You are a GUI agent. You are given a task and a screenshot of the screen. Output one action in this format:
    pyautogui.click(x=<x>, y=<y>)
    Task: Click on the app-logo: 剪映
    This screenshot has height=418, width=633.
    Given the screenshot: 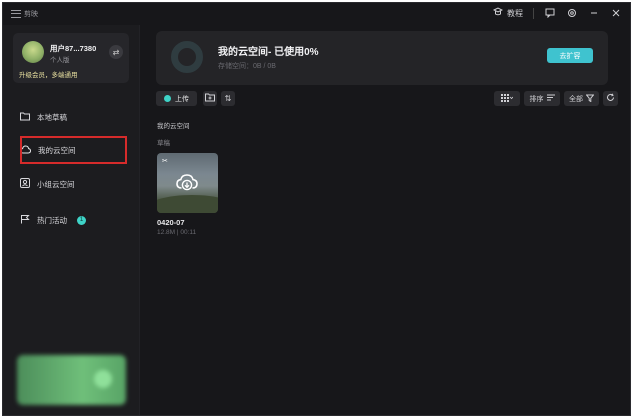 What is the action you would take?
    pyautogui.click(x=24, y=14)
    